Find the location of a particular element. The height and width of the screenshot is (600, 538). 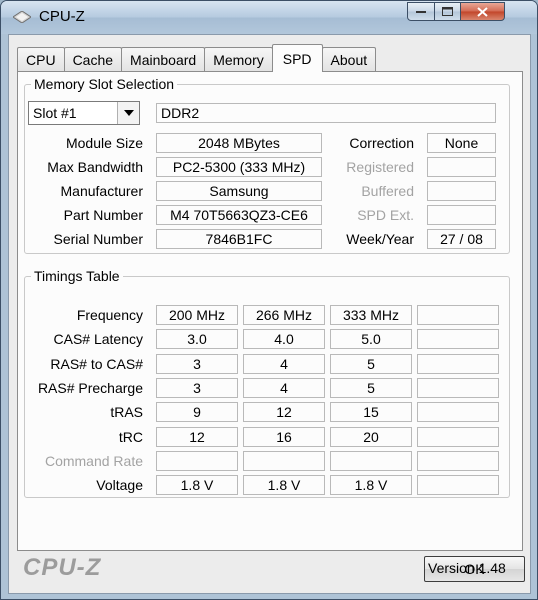

timing-row-label: Voltage is located at coordinates (119, 485).